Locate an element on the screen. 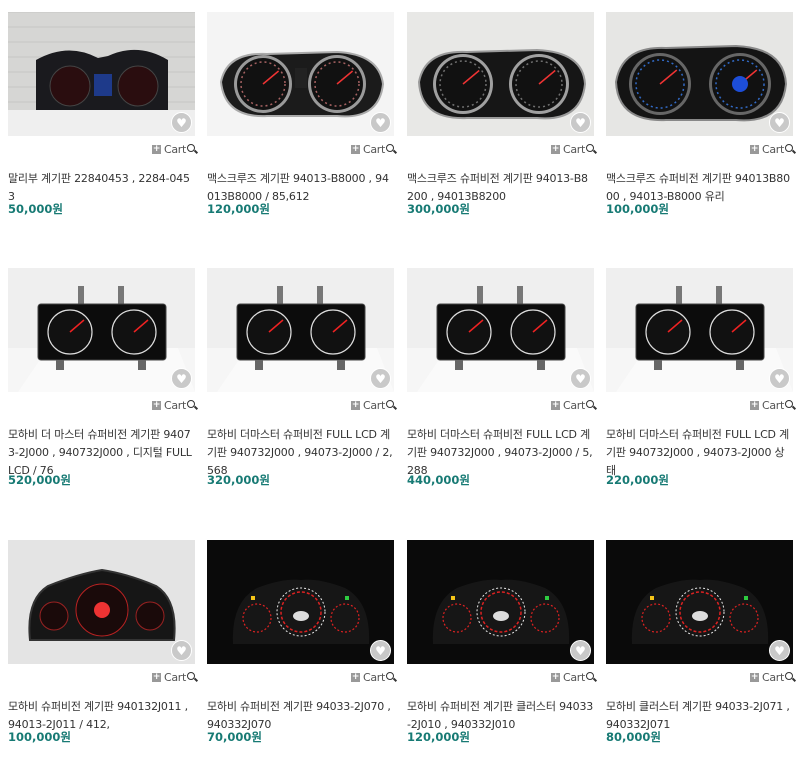  product-price: 440,000원 is located at coordinates (438, 480).